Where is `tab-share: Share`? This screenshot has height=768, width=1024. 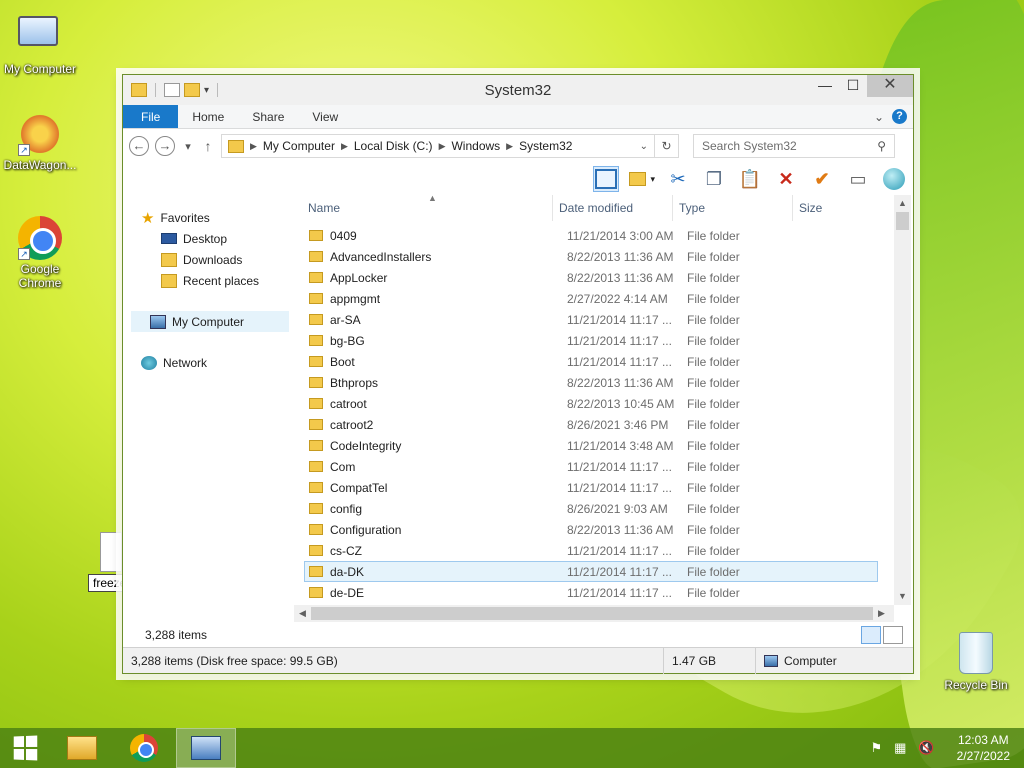
tab-share: Share is located at coordinates (268, 116).